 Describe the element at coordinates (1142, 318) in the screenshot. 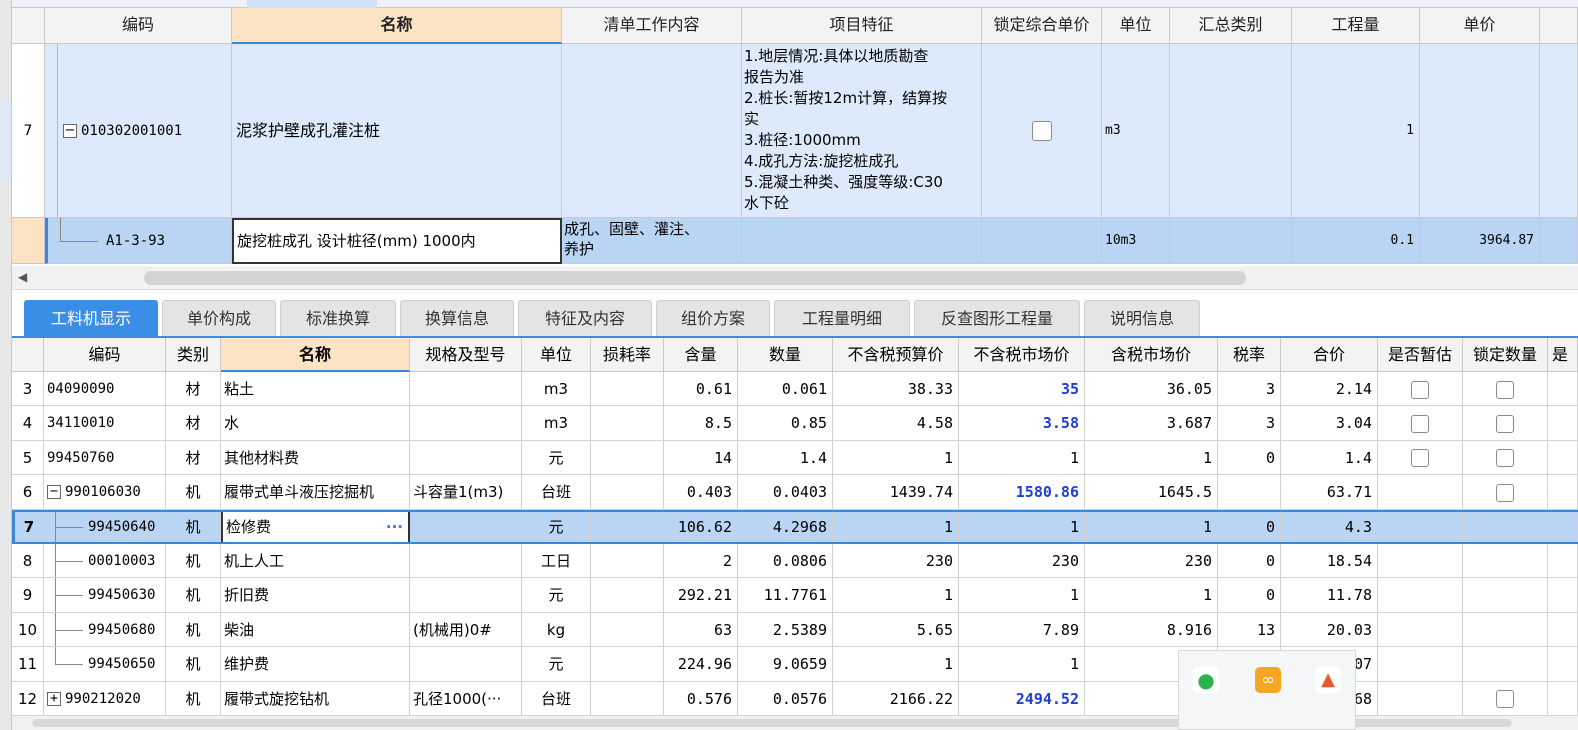

I see `tab-description: 说明信息` at that location.